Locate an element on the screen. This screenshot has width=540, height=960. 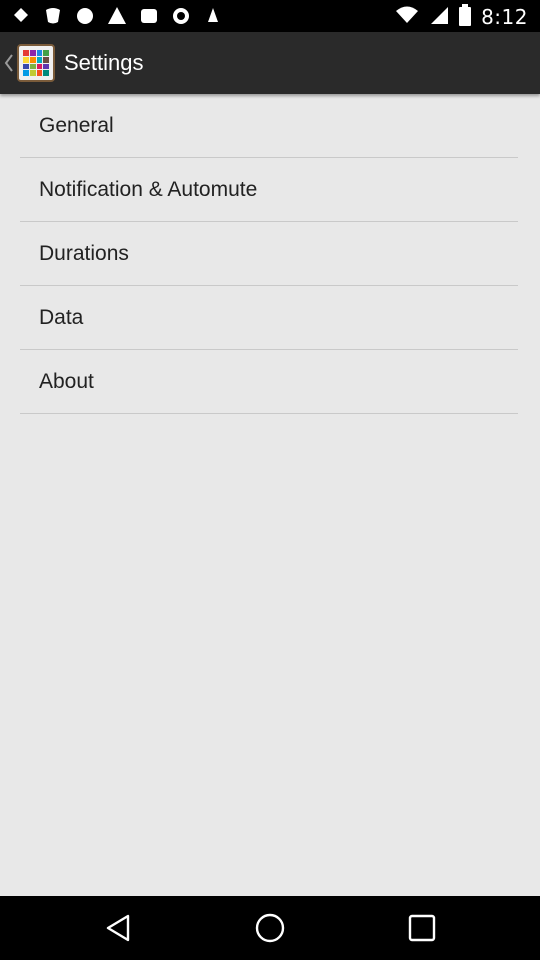
back-chevron-icon is located at coordinates (8, 63).